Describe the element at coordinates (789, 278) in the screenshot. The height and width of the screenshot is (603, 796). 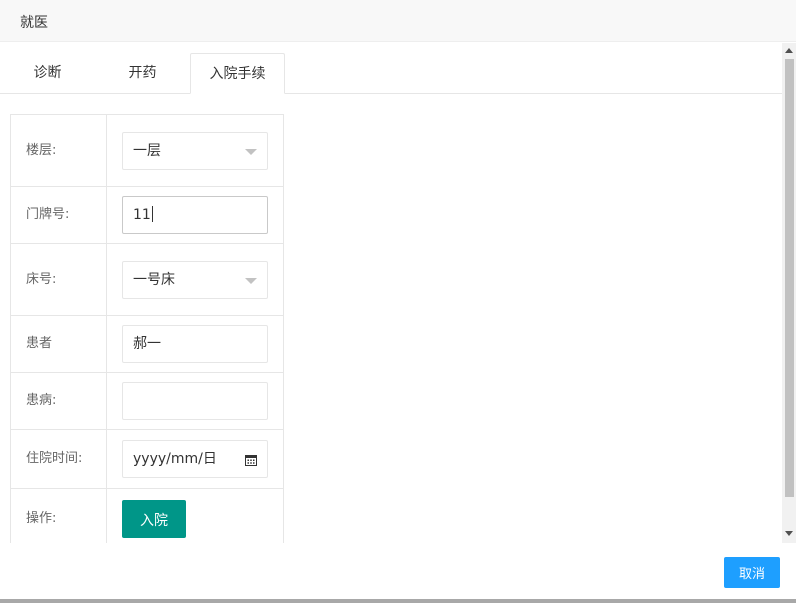
I see `scrollbar-thumb` at that location.